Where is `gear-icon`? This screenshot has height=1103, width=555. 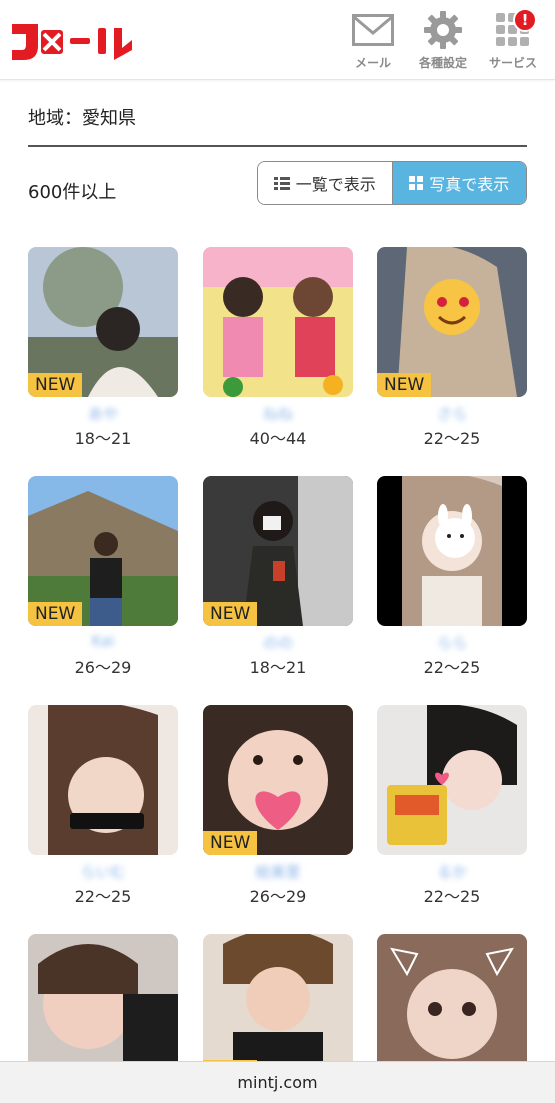
gear-icon is located at coordinates (443, 30).